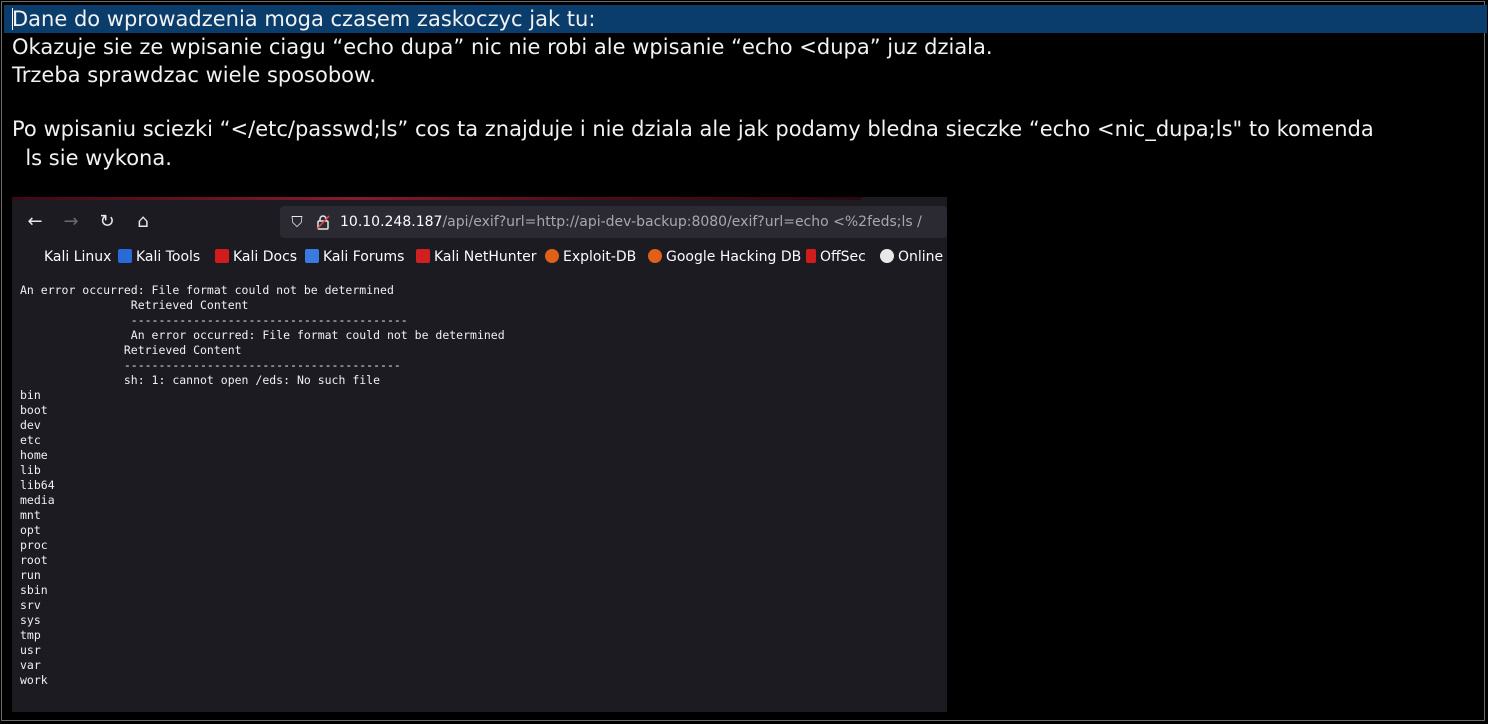  I want to click on note-line-3: Trzeba sprawdzac wiele sposobow., so click(194, 75).